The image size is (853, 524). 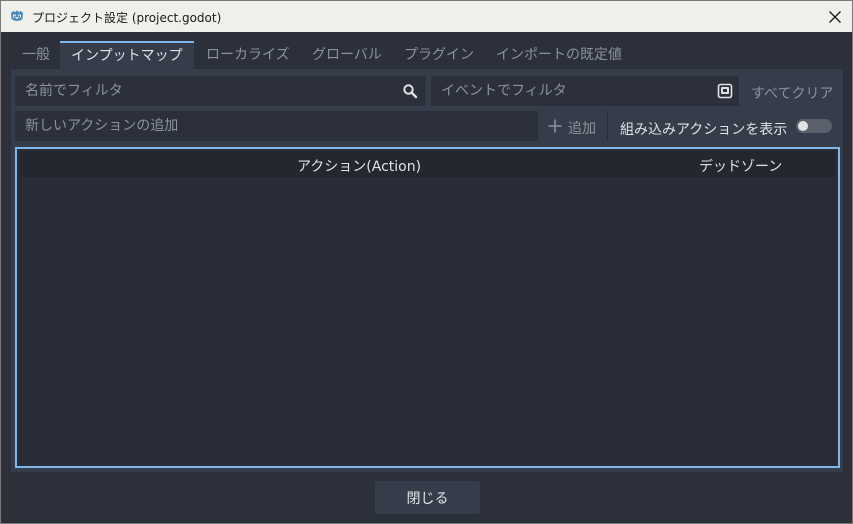 I want to click on event-filter-input, so click(x=585, y=91).